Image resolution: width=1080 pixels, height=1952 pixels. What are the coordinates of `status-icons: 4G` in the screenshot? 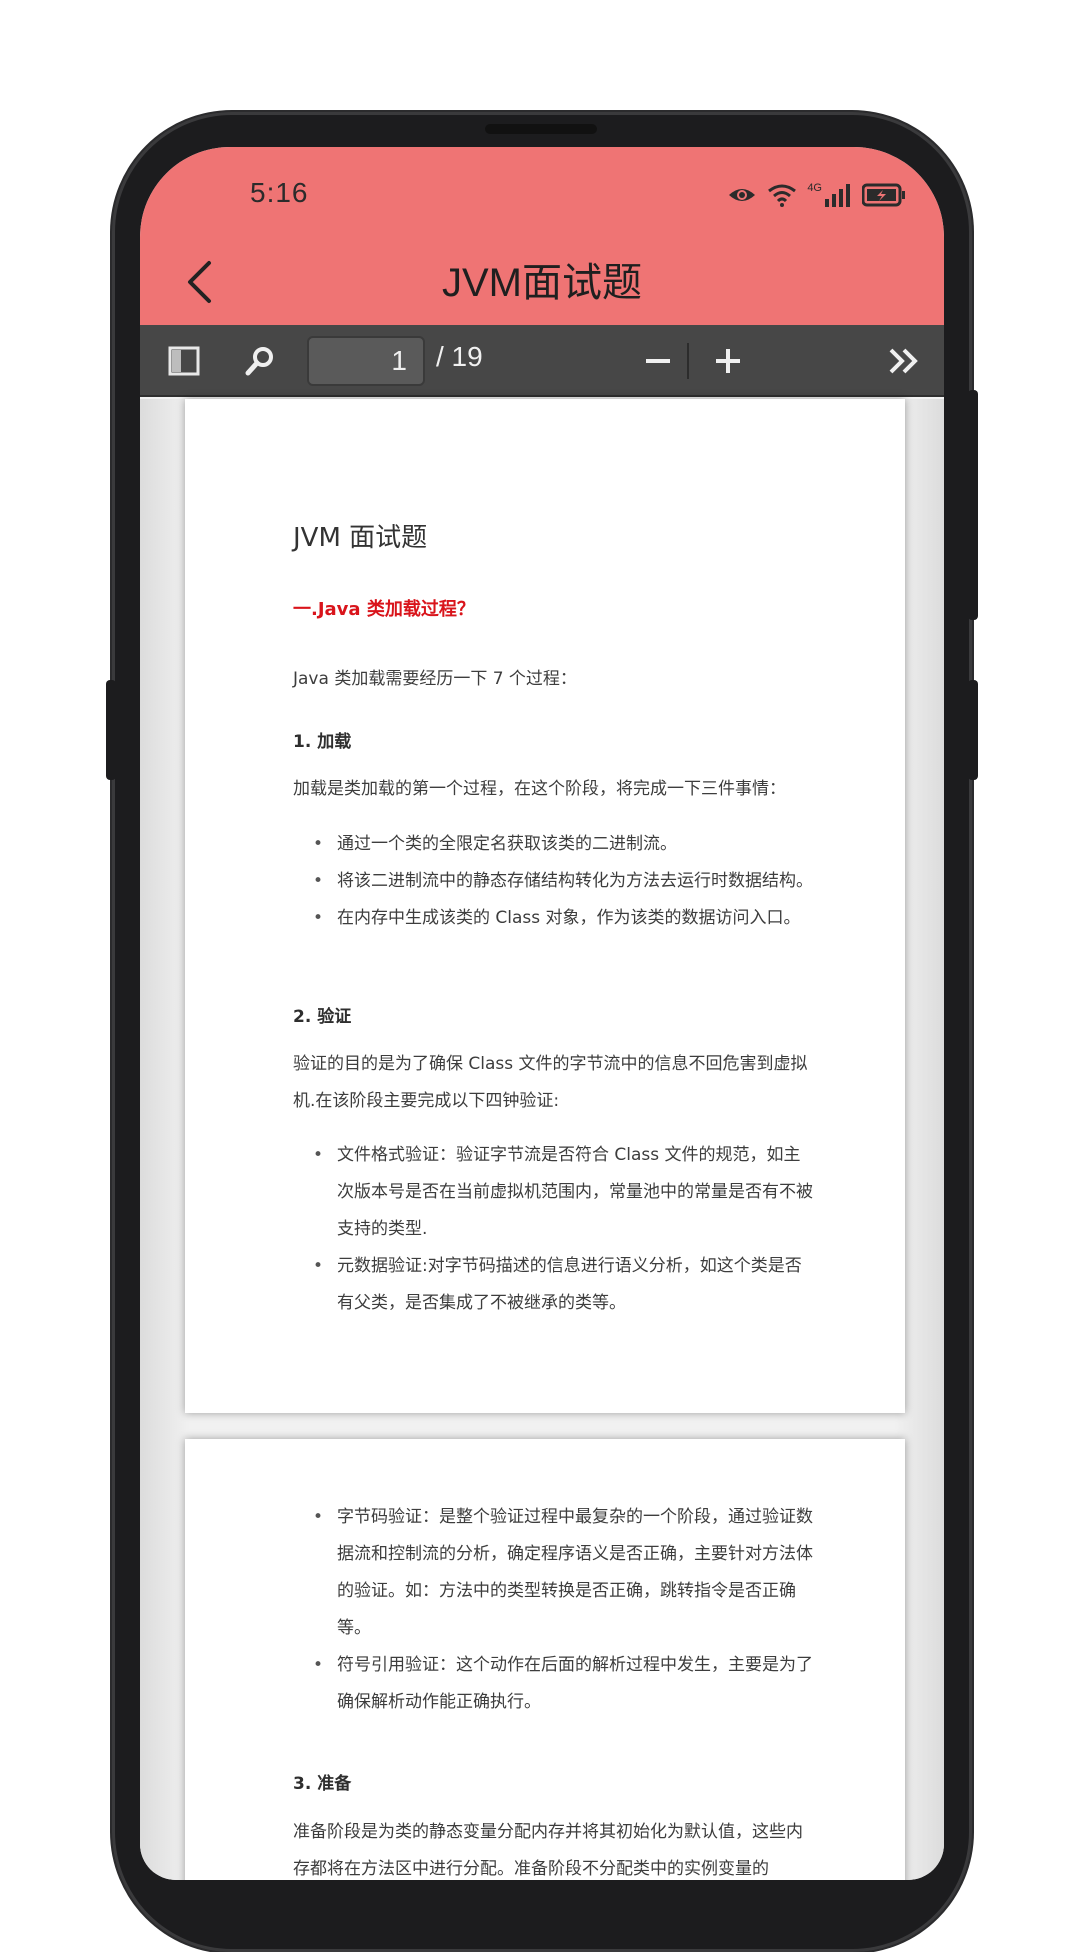 It's located at (816, 194).